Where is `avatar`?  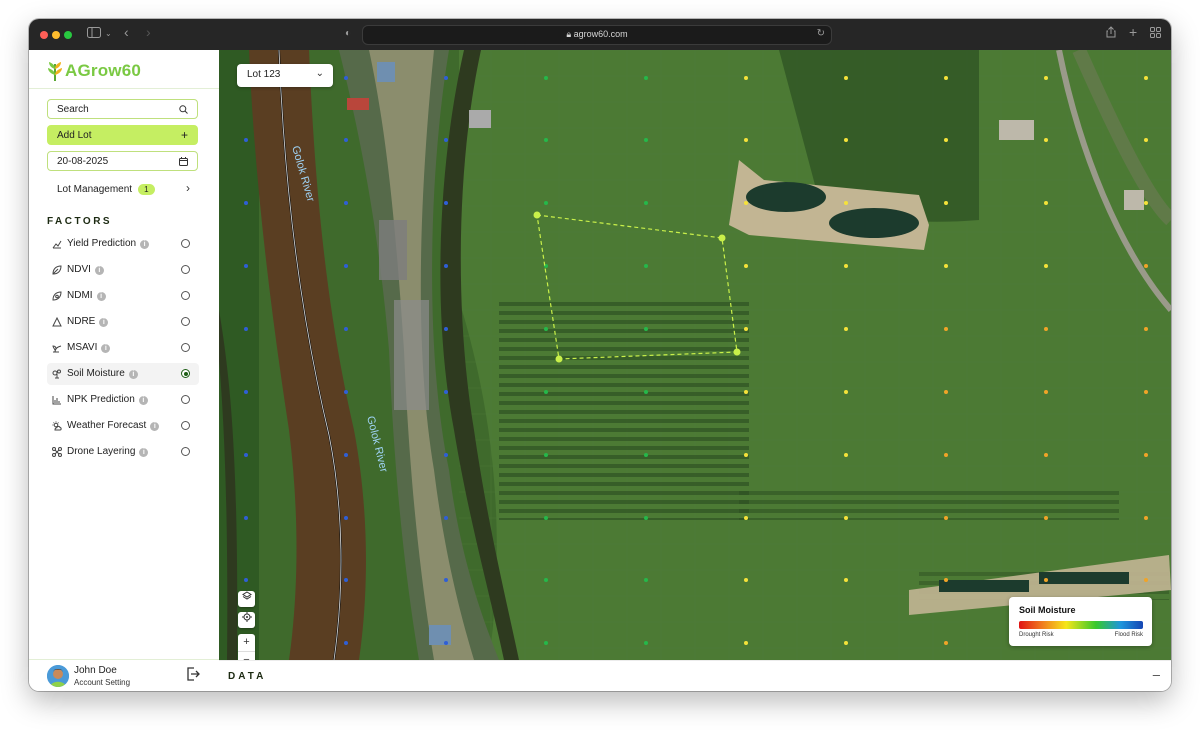 avatar is located at coordinates (58, 676).